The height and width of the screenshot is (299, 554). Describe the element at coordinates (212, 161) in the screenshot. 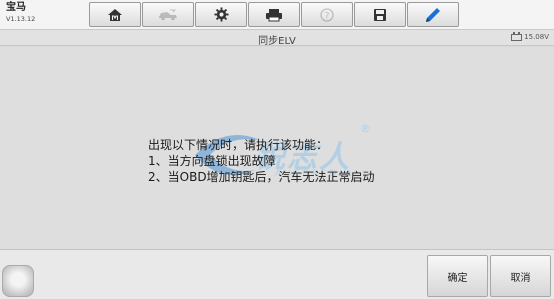

I see `message-line: 1、当方向盘锁出现故障` at that location.